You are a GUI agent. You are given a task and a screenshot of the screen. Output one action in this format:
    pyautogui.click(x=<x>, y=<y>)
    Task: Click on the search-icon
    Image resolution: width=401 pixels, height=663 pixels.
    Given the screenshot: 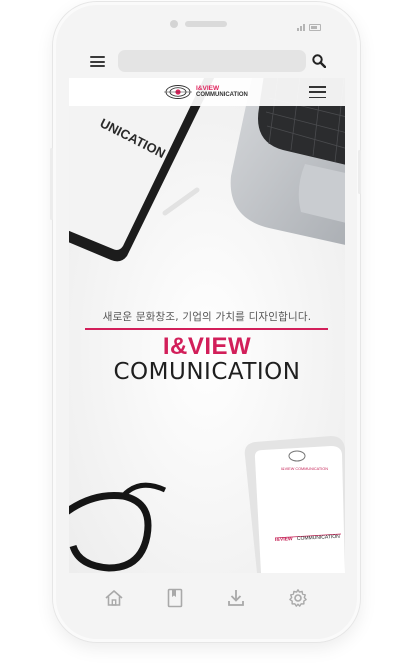 What is the action you would take?
    pyautogui.click(x=319, y=61)
    